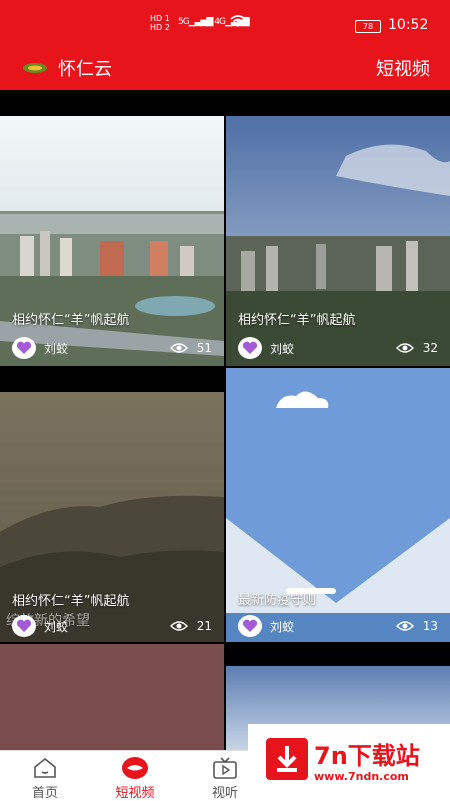 This screenshot has width=450, height=801. What do you see at coordinates (204, 348) in the screenshot?
I see `view-count: 51` at bounding box center [204, 348].